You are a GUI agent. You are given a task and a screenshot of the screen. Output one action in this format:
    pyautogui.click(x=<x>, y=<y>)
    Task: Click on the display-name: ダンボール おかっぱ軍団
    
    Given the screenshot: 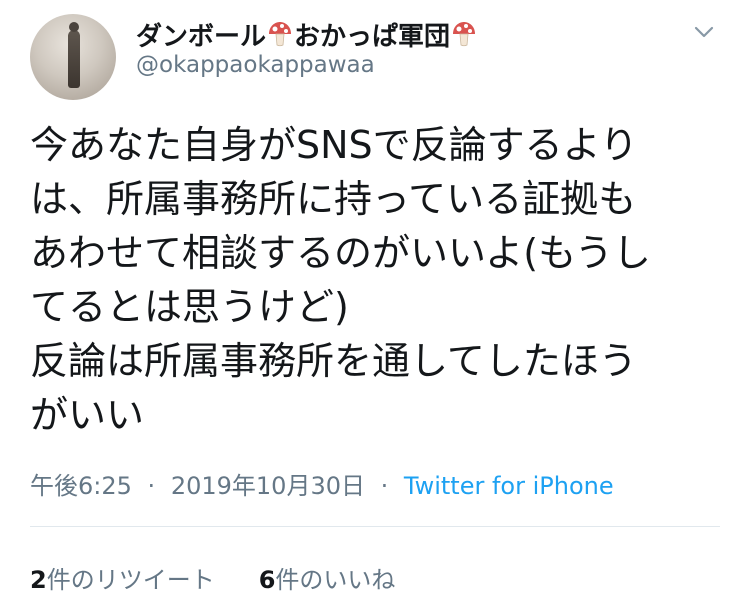 What is the action you would take?
    pyautogui.click(x=307, y=34)
    